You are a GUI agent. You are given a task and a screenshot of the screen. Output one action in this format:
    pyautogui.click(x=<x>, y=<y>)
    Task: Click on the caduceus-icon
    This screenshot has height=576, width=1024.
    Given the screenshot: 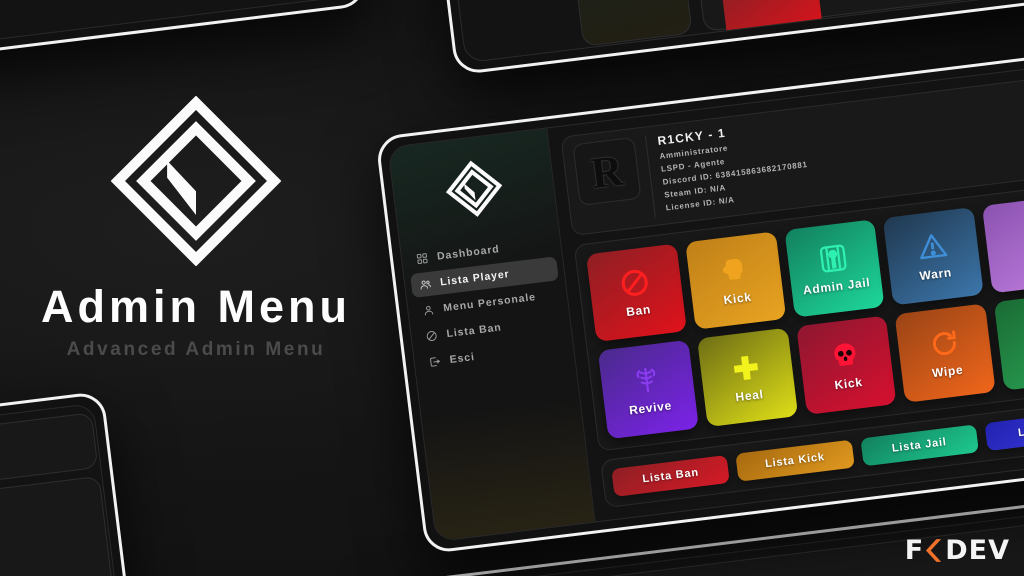 What is the action you would take?
    pyautogui.click(x=646, y=380)
    